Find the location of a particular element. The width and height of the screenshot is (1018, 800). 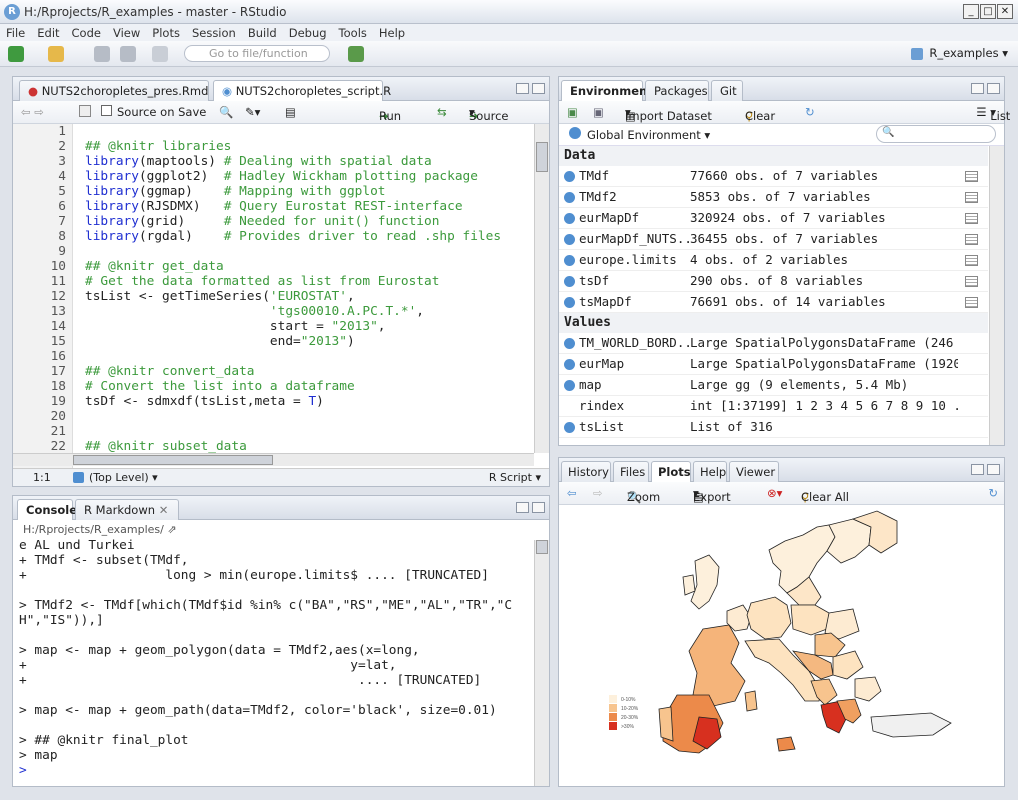

code-line: 'tgs00010.A.PC.T.*', is located at coordinates (303, 311).